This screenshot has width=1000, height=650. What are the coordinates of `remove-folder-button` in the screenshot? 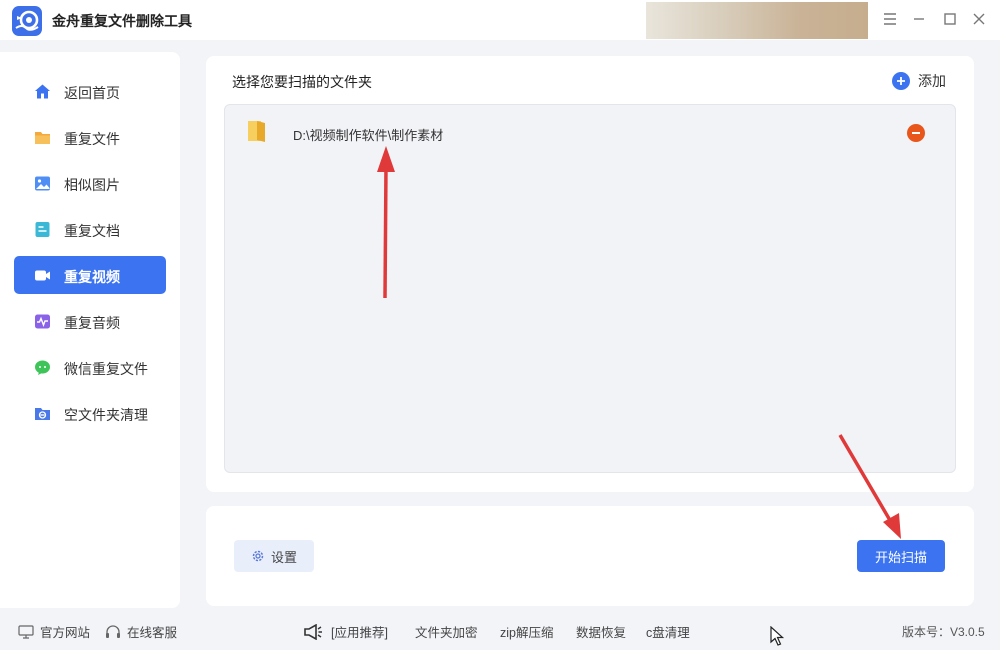 It's located at (916, 133).